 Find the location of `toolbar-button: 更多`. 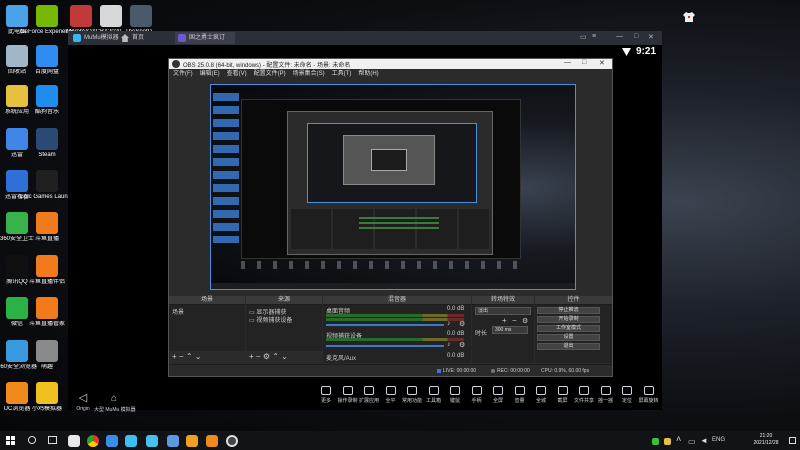

toolbar-button: 更多 is located at coordinates (326, 395).